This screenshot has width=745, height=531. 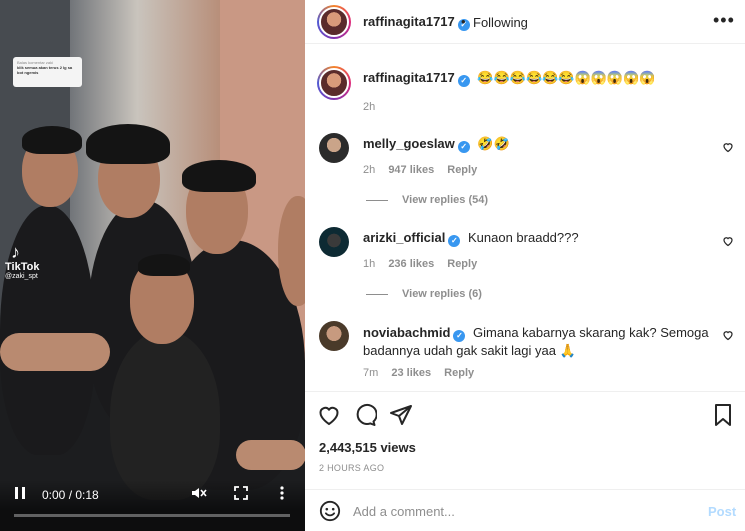 What do you see at coordinates (369, 107) in the screenshot?
I see `caption-time: 2h` at bounding box center [369, 107].